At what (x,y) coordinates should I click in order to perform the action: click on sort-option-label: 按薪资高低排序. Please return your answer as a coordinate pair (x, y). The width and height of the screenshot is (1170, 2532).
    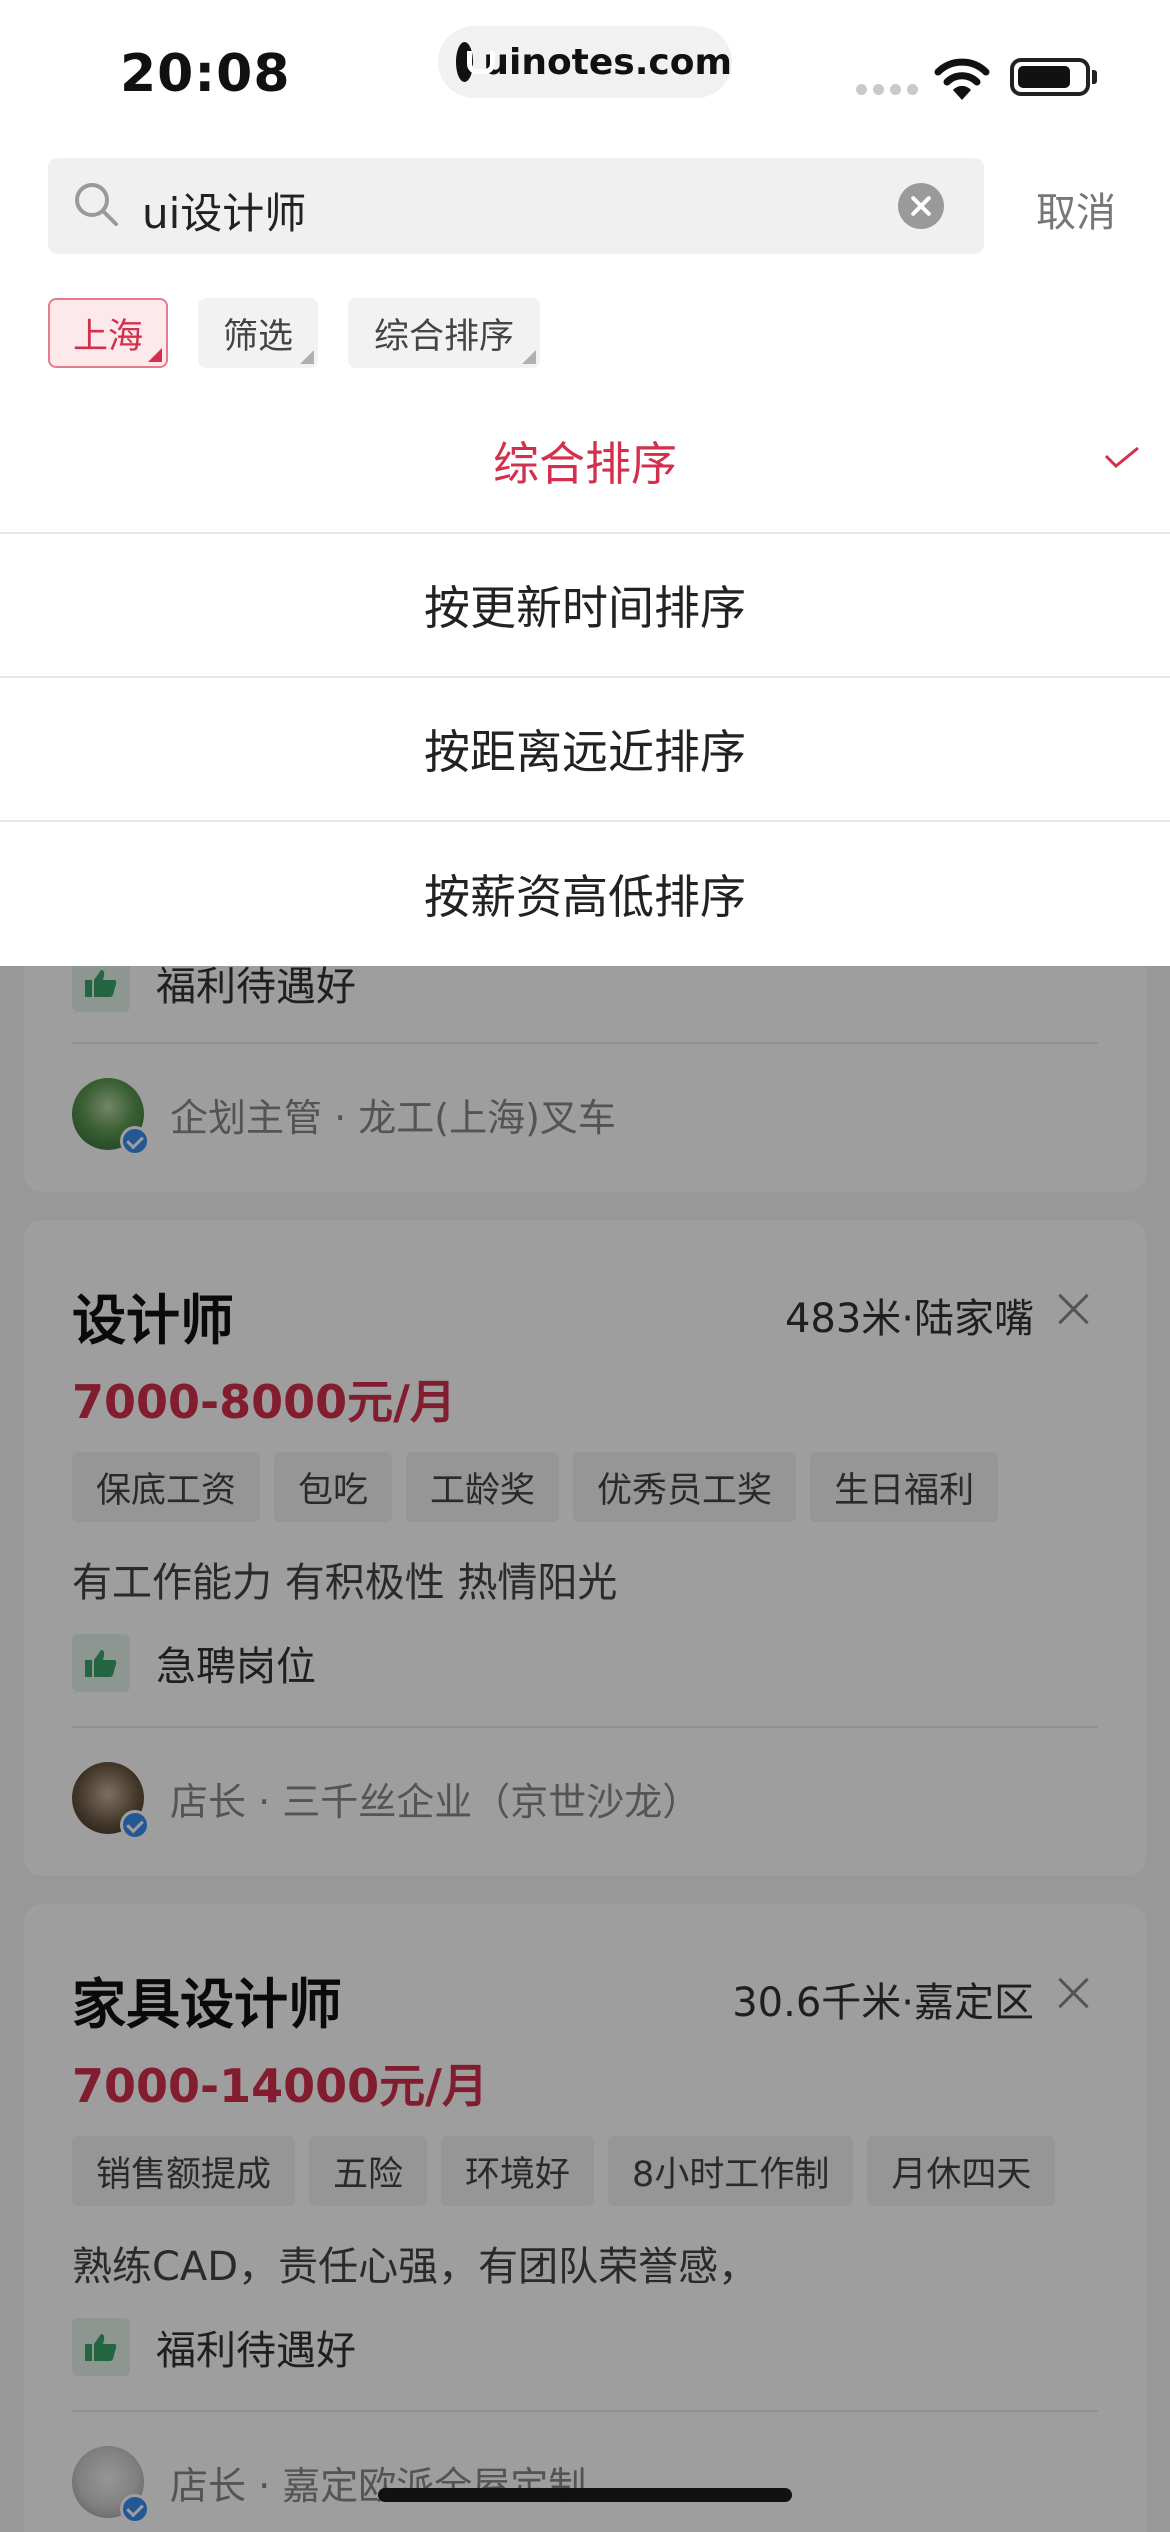
    Looking at the image, I should click on (585, 897).